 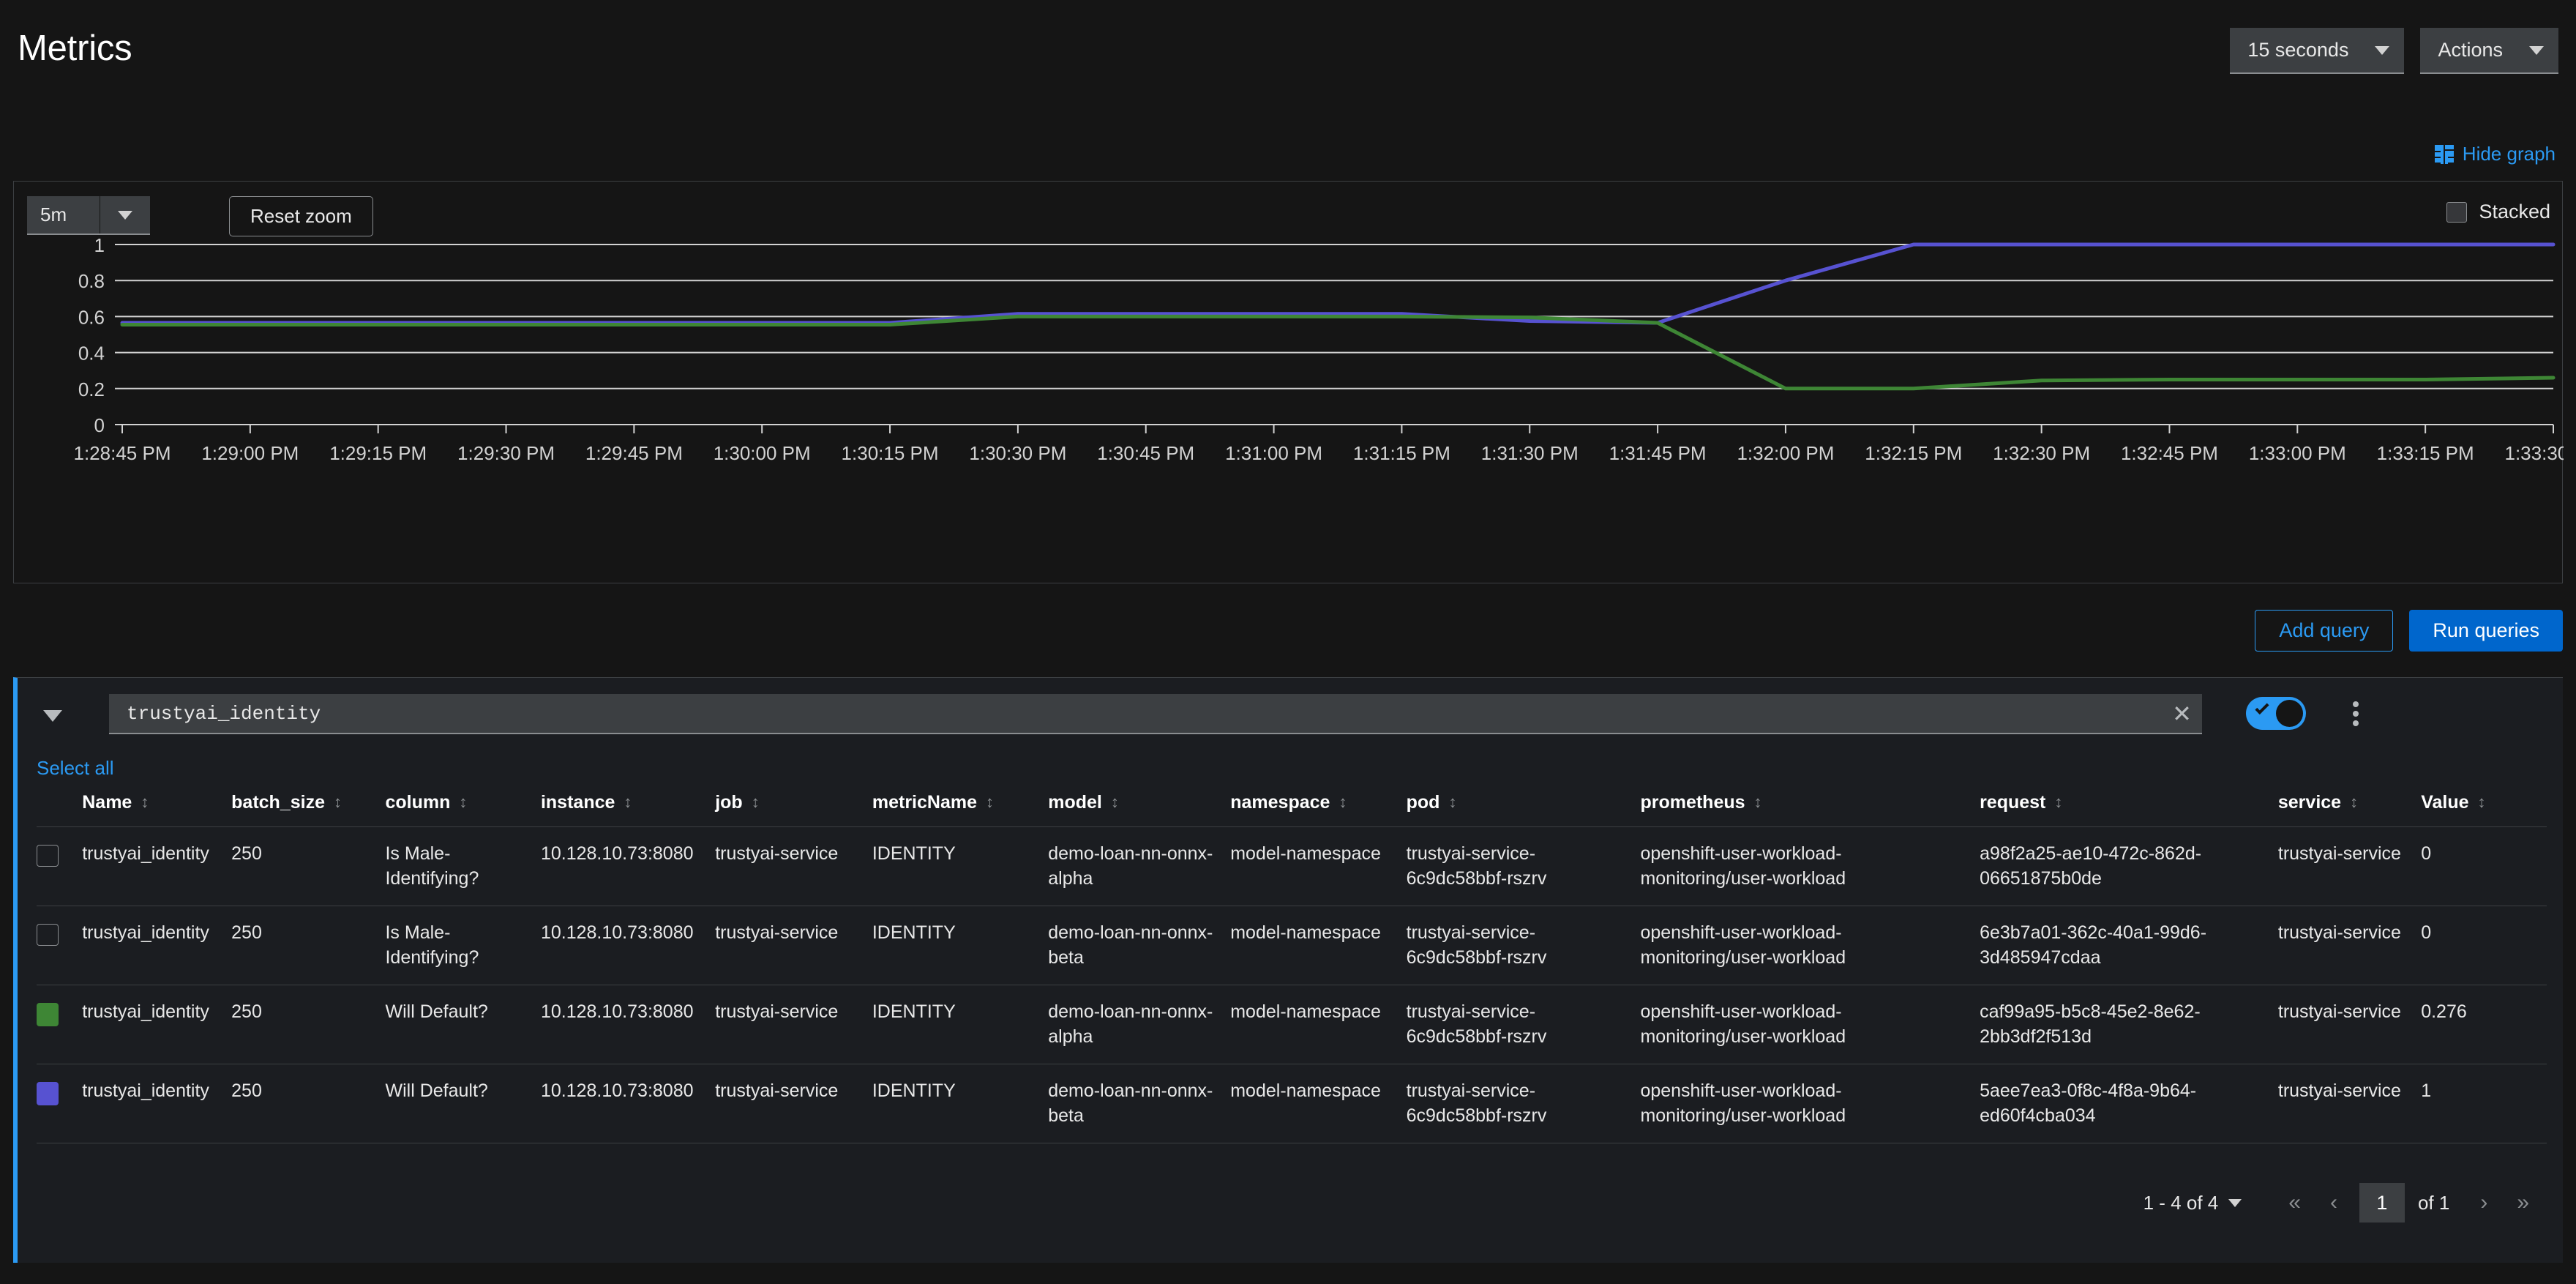 I want to click on column-header-pod: pod ↕, so click(x=1524, y=807).